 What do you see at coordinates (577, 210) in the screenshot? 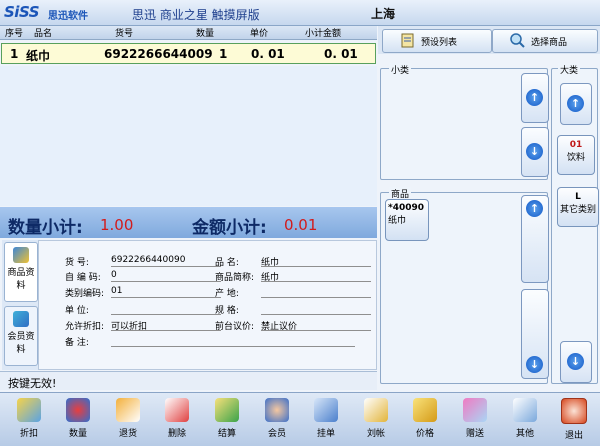
I see `category-name: 其它类别` at bounding box center [577, 210].